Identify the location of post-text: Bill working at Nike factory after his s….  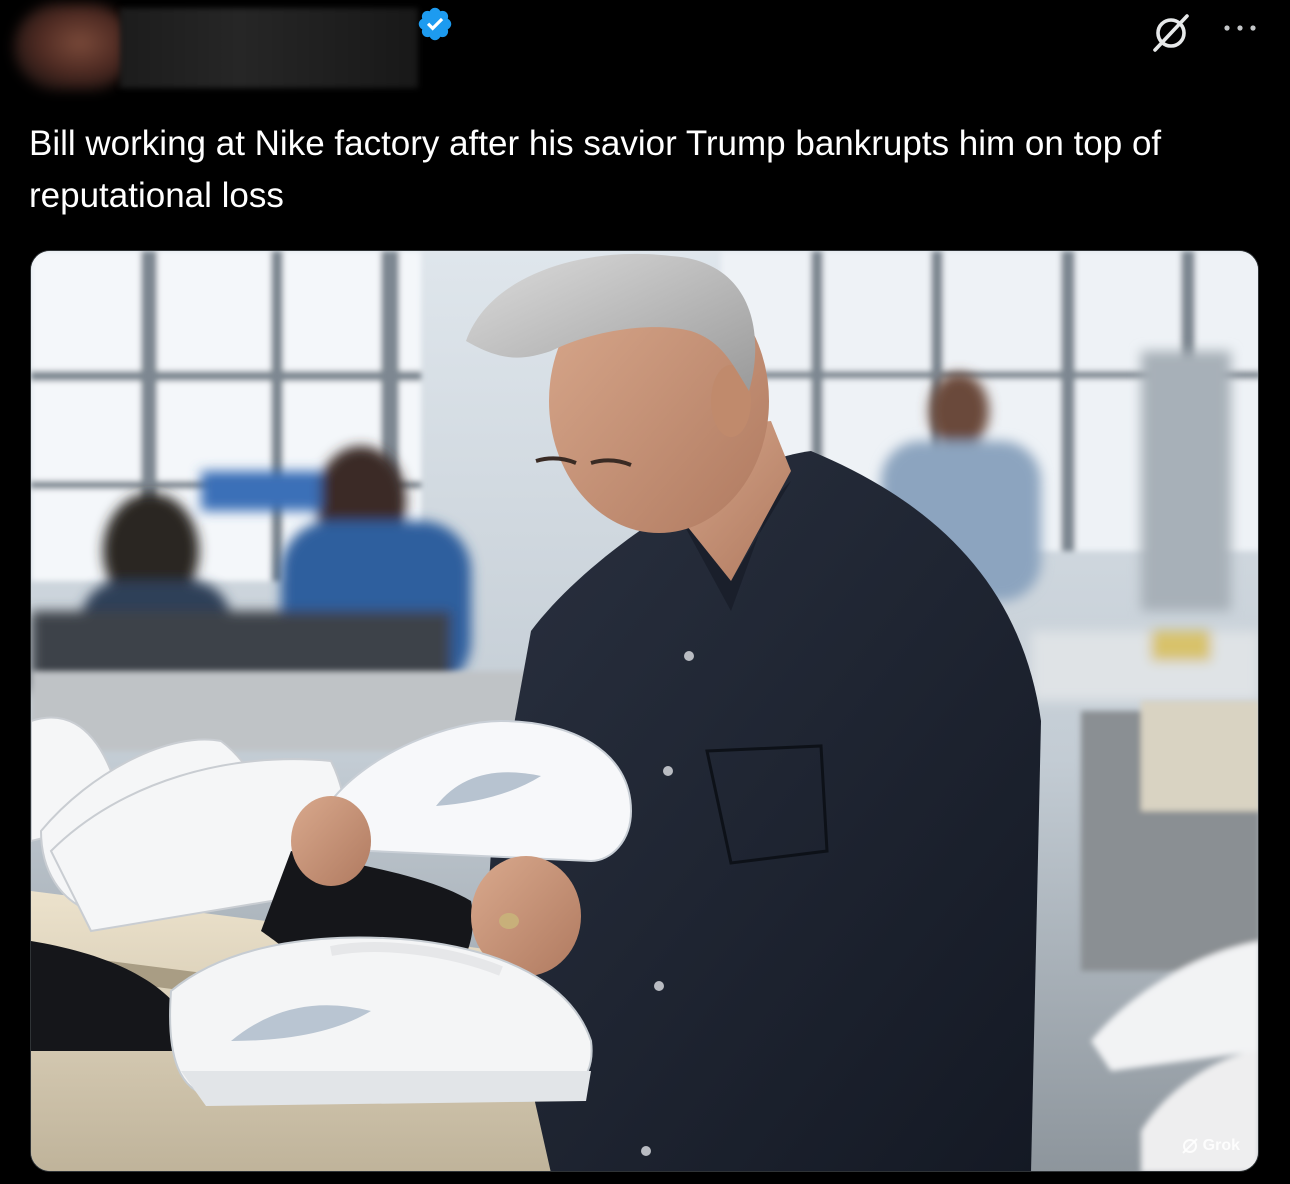
(605, 169).